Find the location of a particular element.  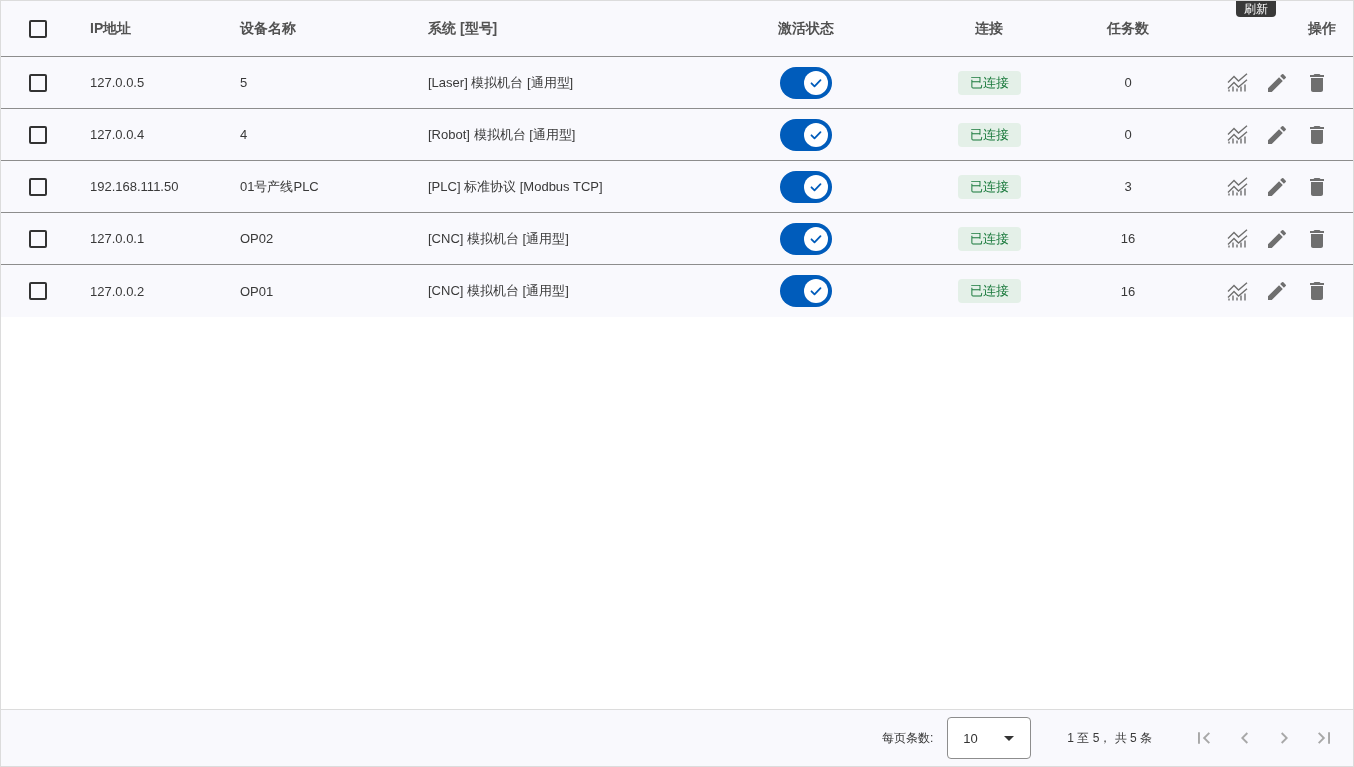

column-header: 系统 [型号] is located at coordinates (463, 28).